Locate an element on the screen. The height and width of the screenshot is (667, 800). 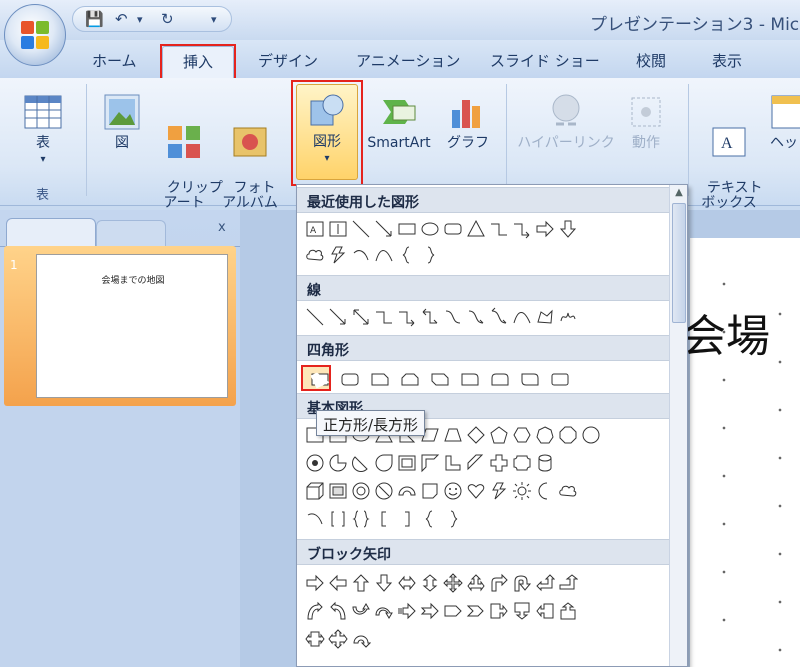
cloud-shape-icon is located at coordinates (567, 490).